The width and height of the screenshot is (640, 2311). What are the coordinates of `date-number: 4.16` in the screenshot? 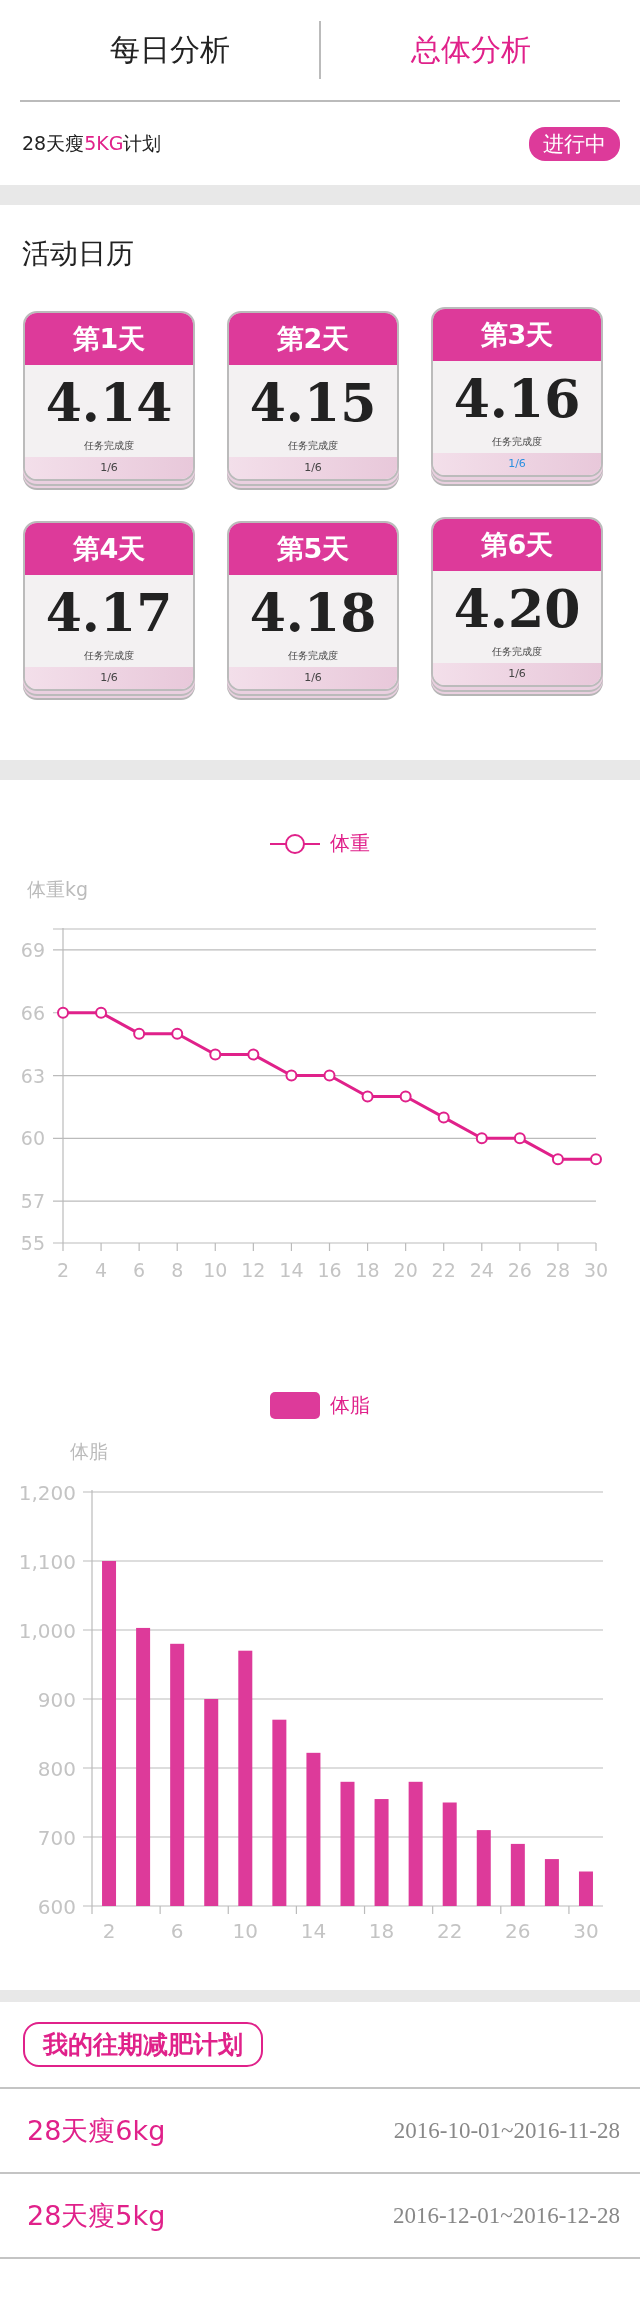 It's located at (517, 399).